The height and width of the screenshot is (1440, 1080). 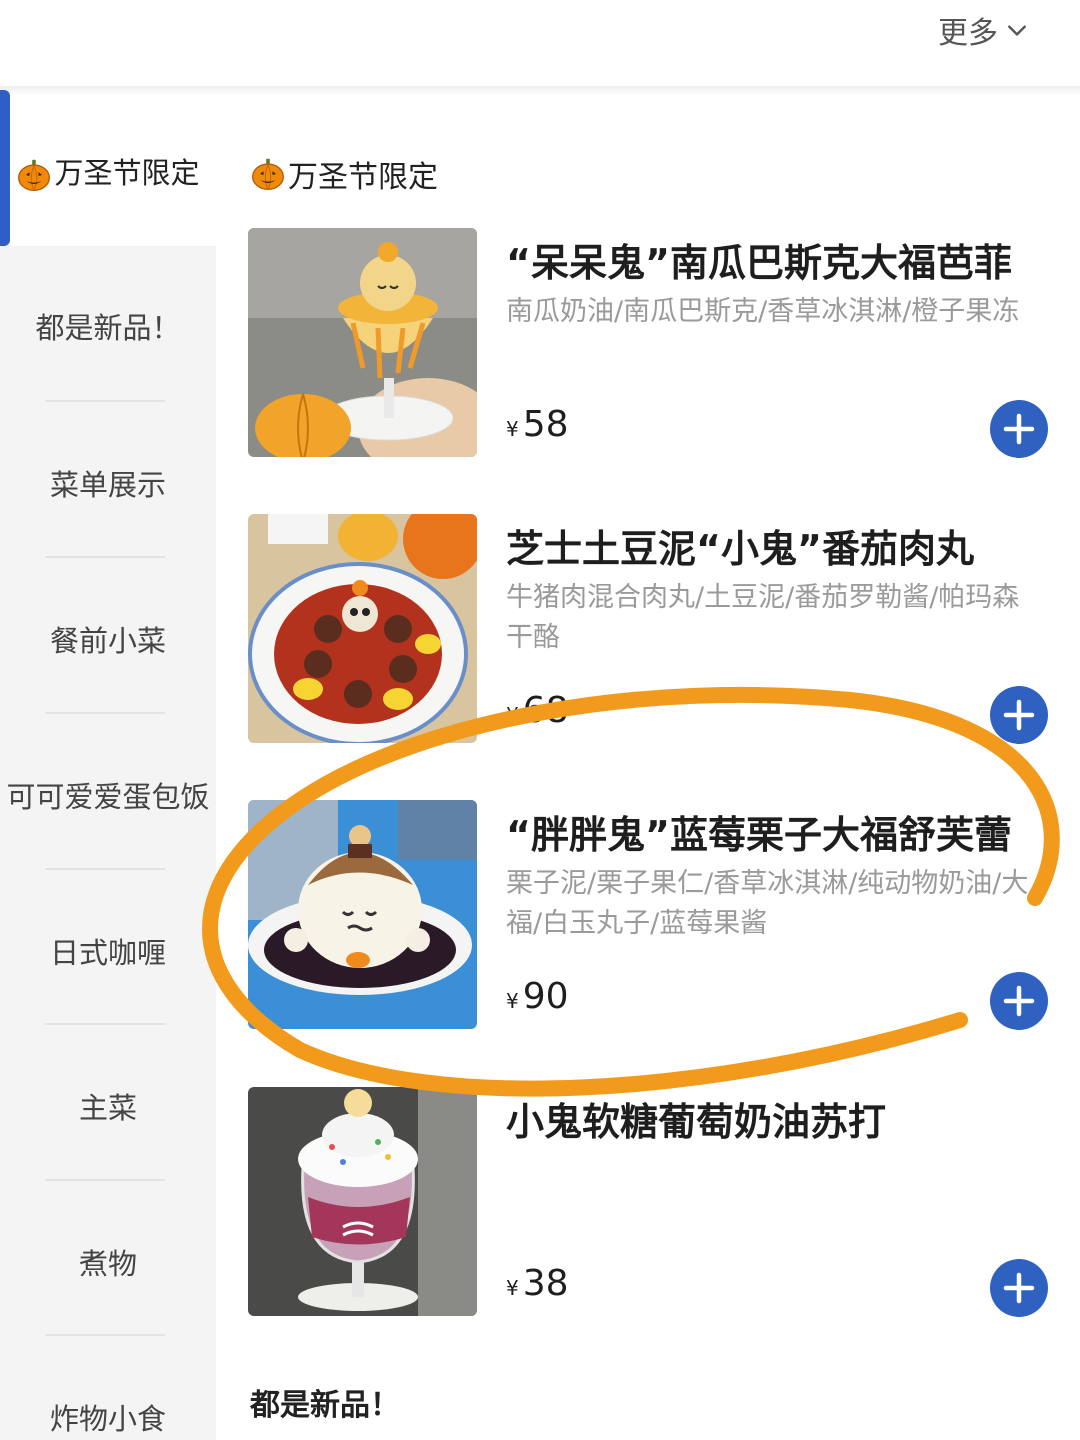 I want to click on item-price: ¥68, so click(x=537, y=710).